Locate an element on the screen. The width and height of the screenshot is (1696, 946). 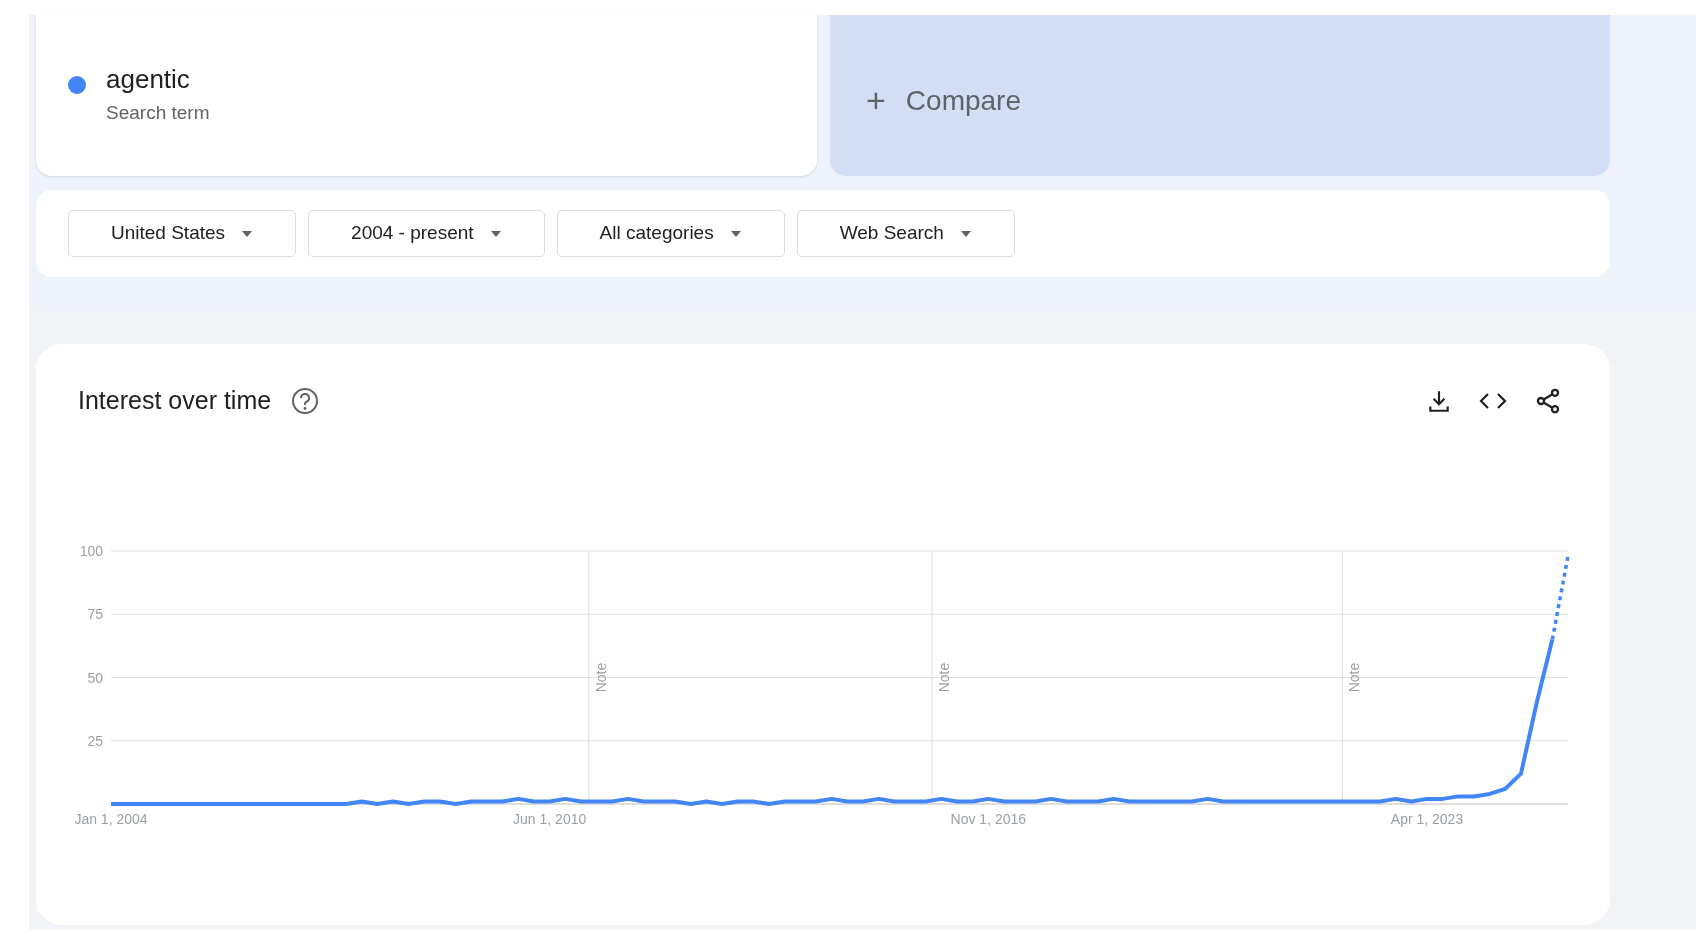
search-term-subtitle: Search term is located at coordinates (158, 113).